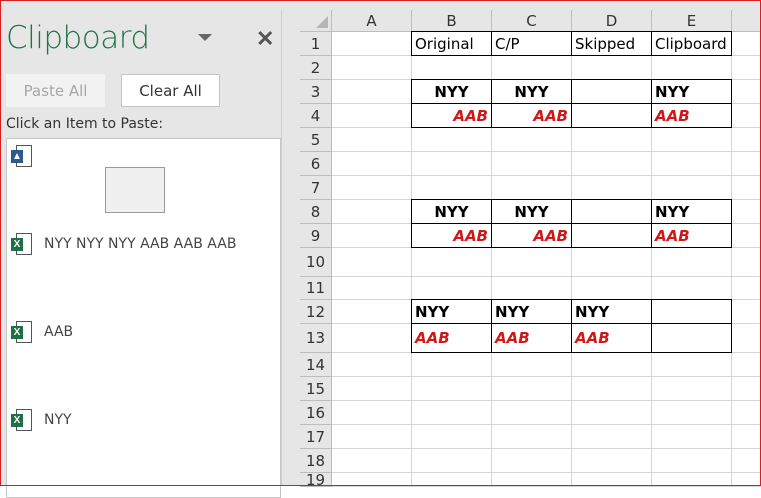 The width and height of the screenshot is (761, 498). I want to click on row-header-2: 2, so click(316, 68).